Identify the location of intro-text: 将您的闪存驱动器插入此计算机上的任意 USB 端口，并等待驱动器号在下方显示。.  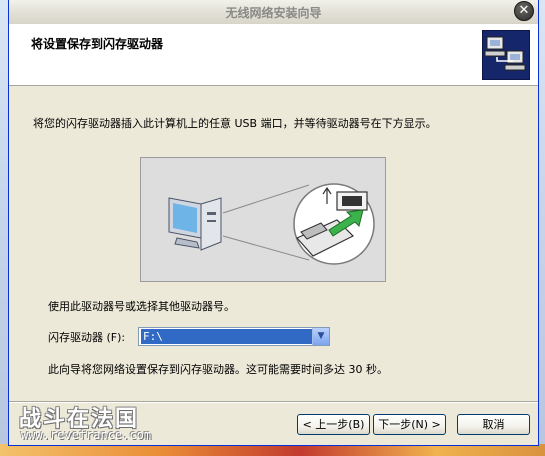
(235, 123).